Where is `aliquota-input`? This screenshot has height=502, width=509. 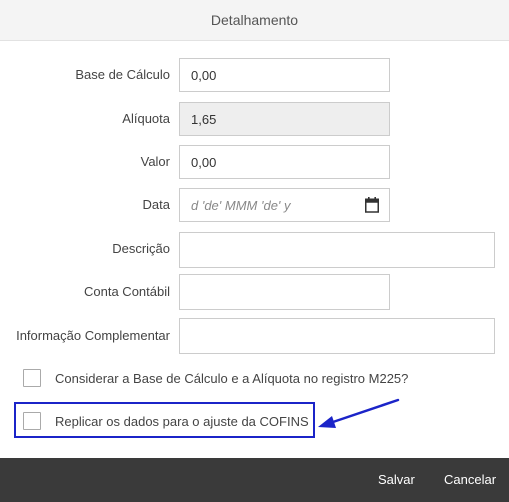 aliquota-input is located at coordinates (284, 119).